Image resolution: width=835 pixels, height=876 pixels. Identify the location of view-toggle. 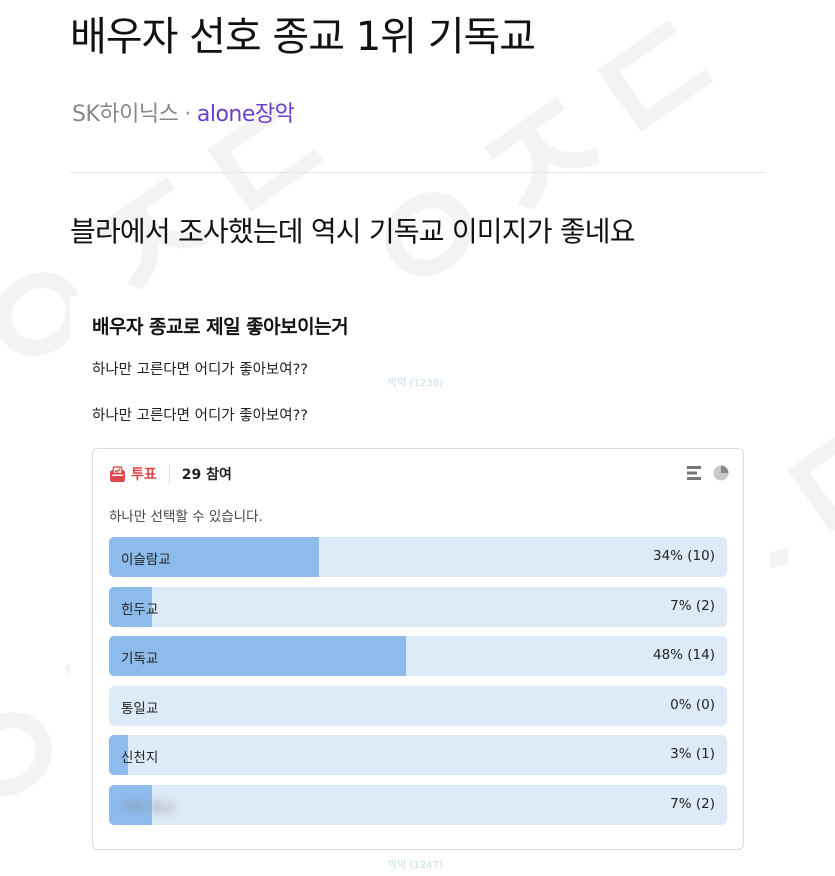
(708, 473).